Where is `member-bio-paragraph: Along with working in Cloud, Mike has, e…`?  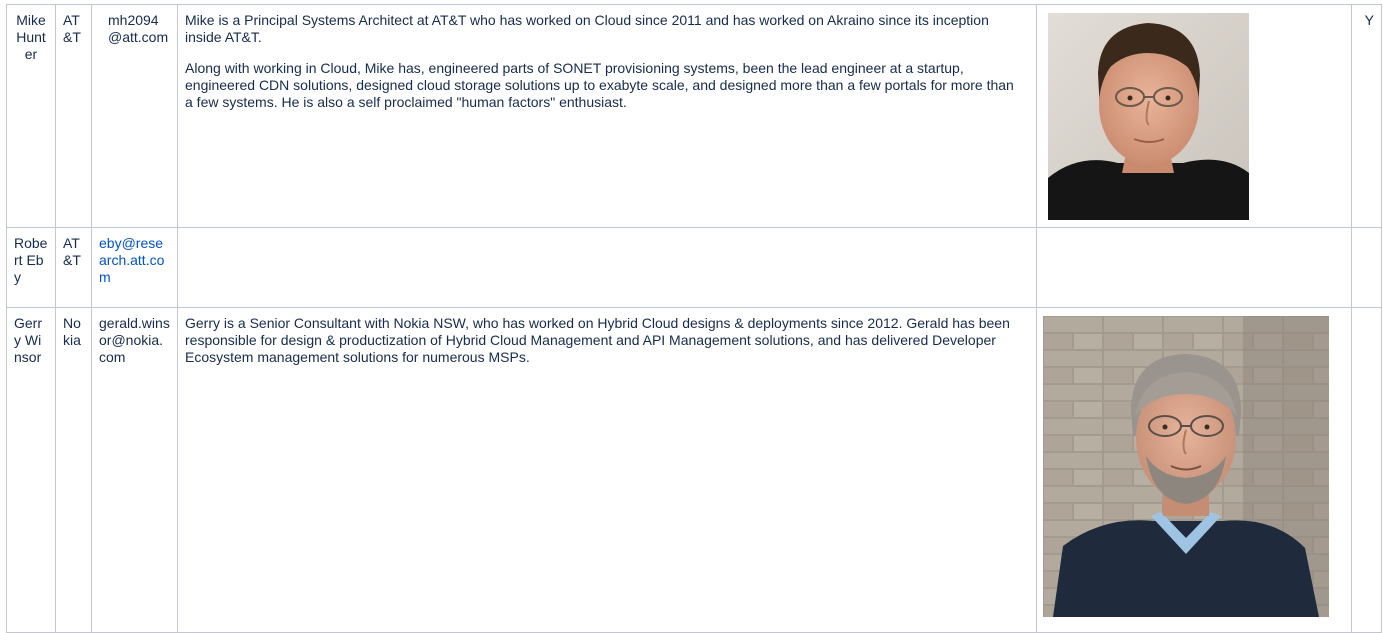
member-bio-paragraph: Along with working in Cloud, Mike has, e… is located at coordinates (599, 85).